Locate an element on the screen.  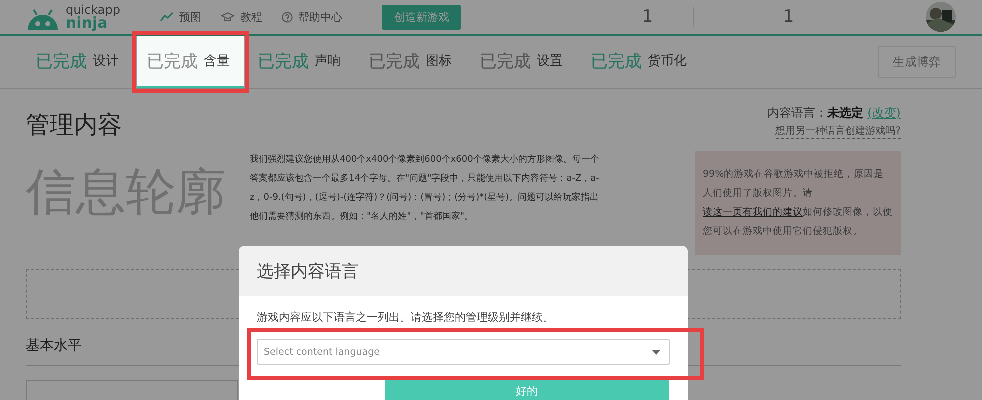
help-icon is located at coordinates (288, 17).